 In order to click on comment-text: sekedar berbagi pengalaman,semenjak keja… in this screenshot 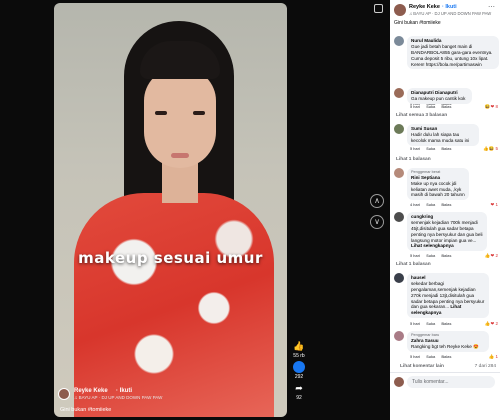, I will do `click(448, 295)`.